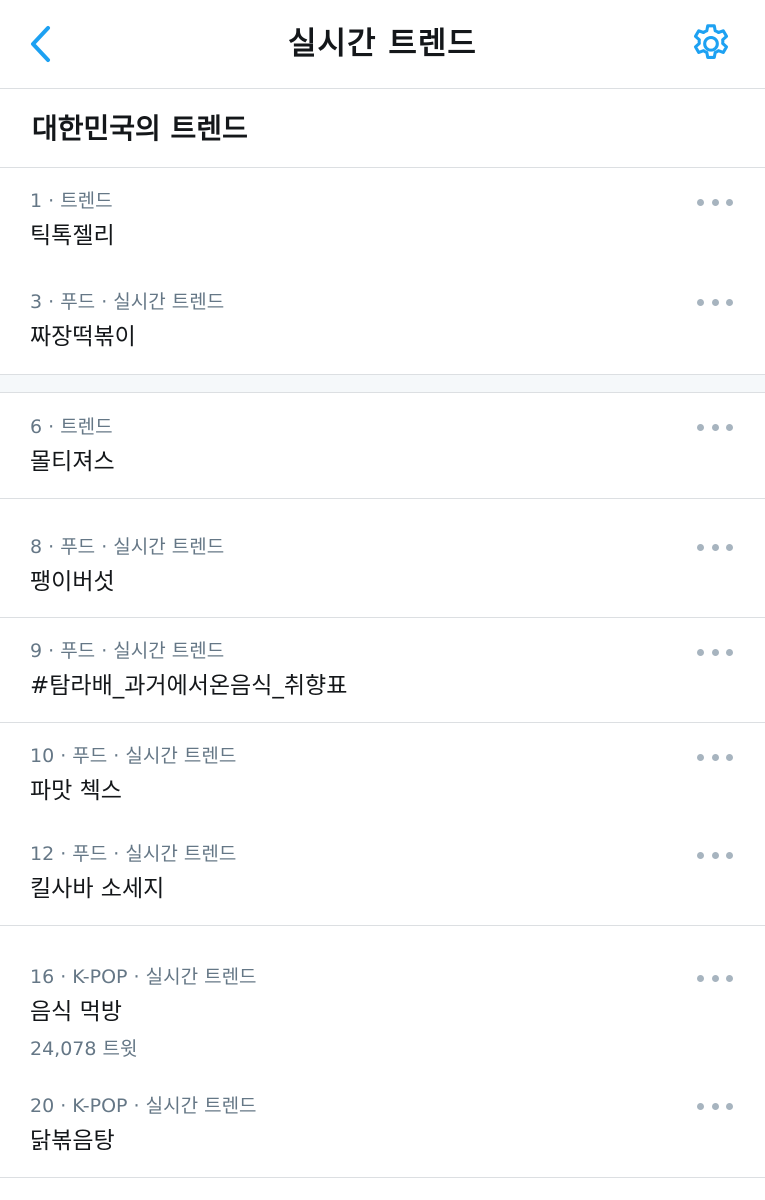 Image resolution: width=765 pixels, height=1200 pixels. I want to click on top-bar: 실시간 트렌드, so click(382, 44).